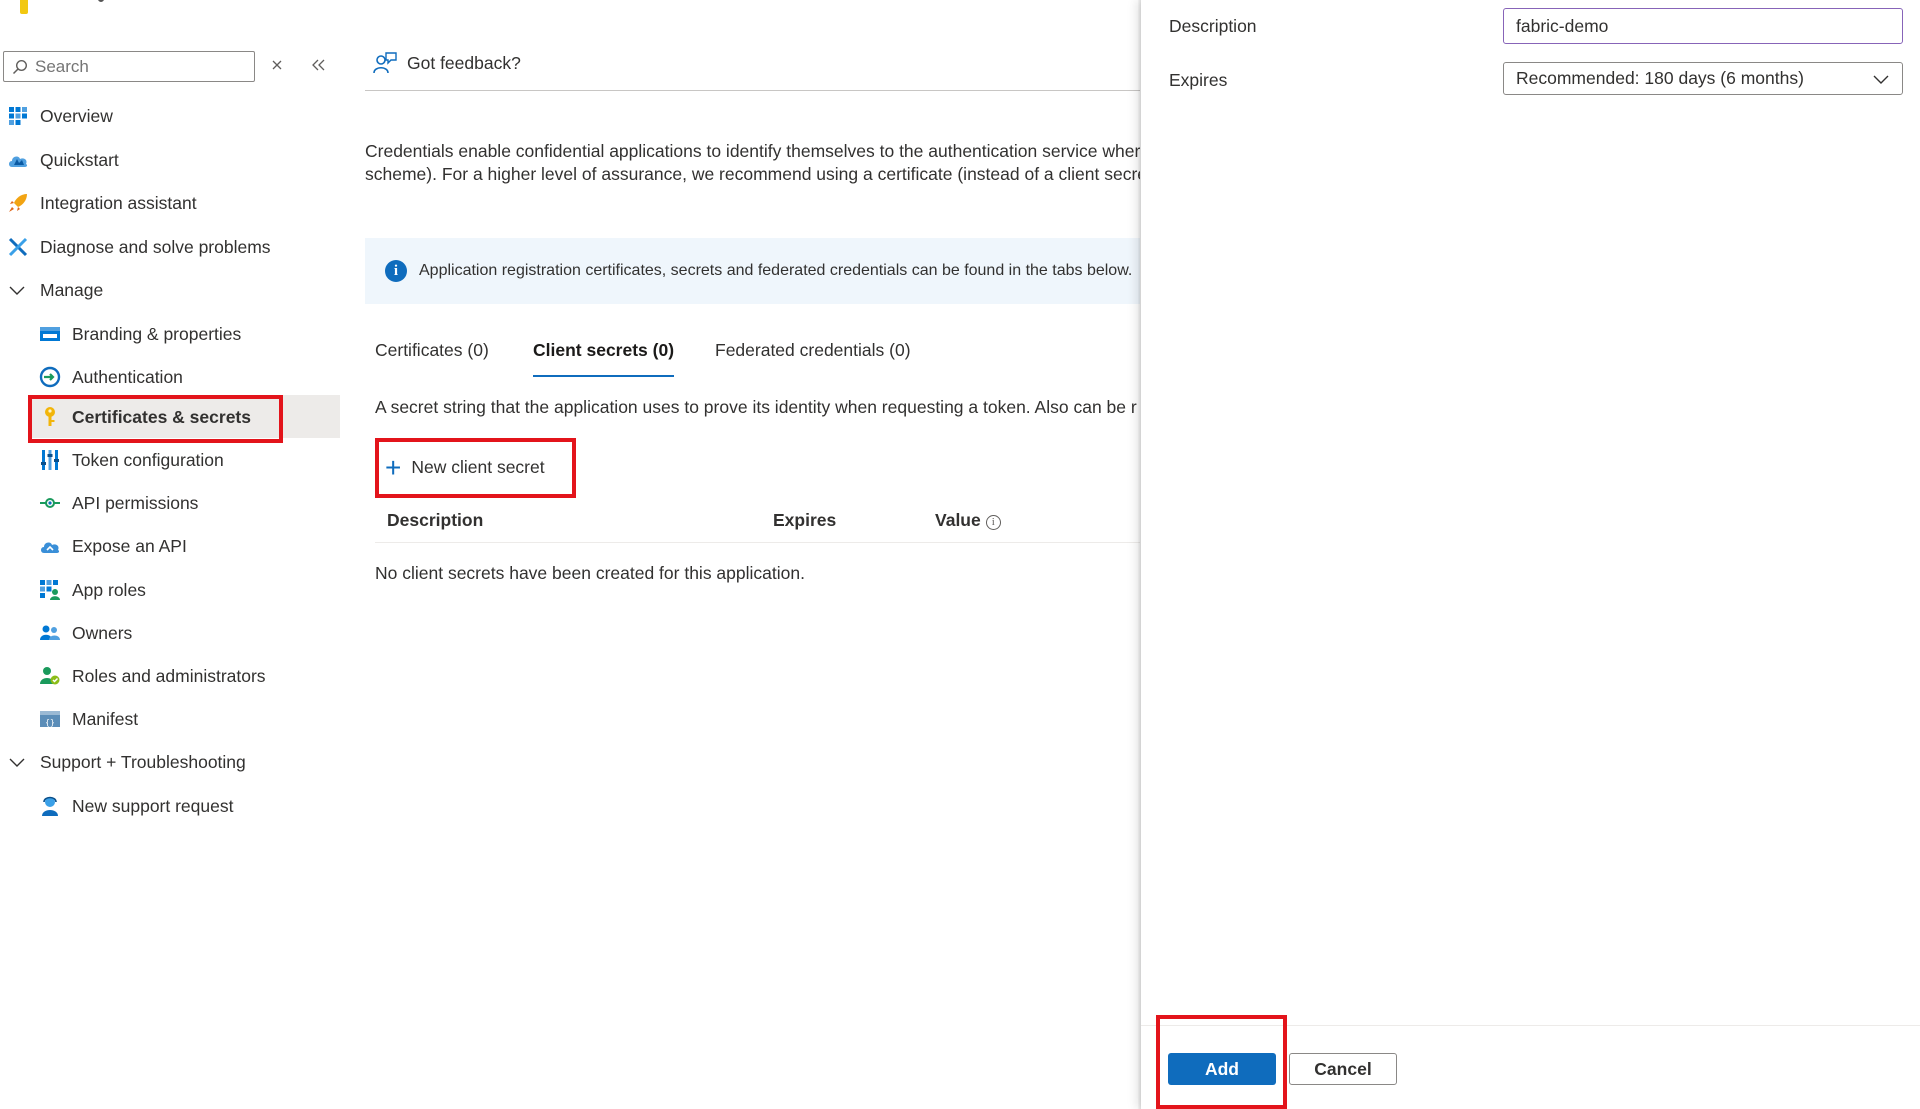 The width and height of the screenshot is (1920, 1109). I want to click on app-roles-icon, so click(50, 590).